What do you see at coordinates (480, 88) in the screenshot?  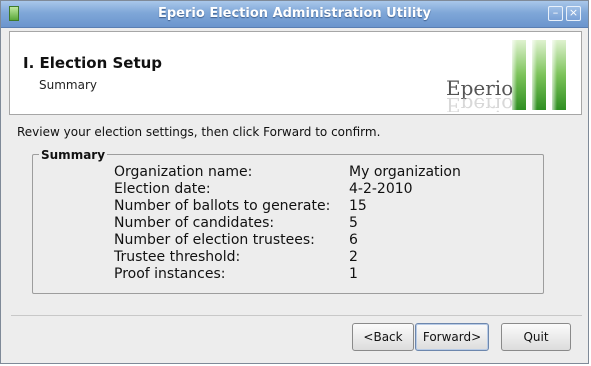 I see `brand-name: Eperio` at bounding box center [480, 88].